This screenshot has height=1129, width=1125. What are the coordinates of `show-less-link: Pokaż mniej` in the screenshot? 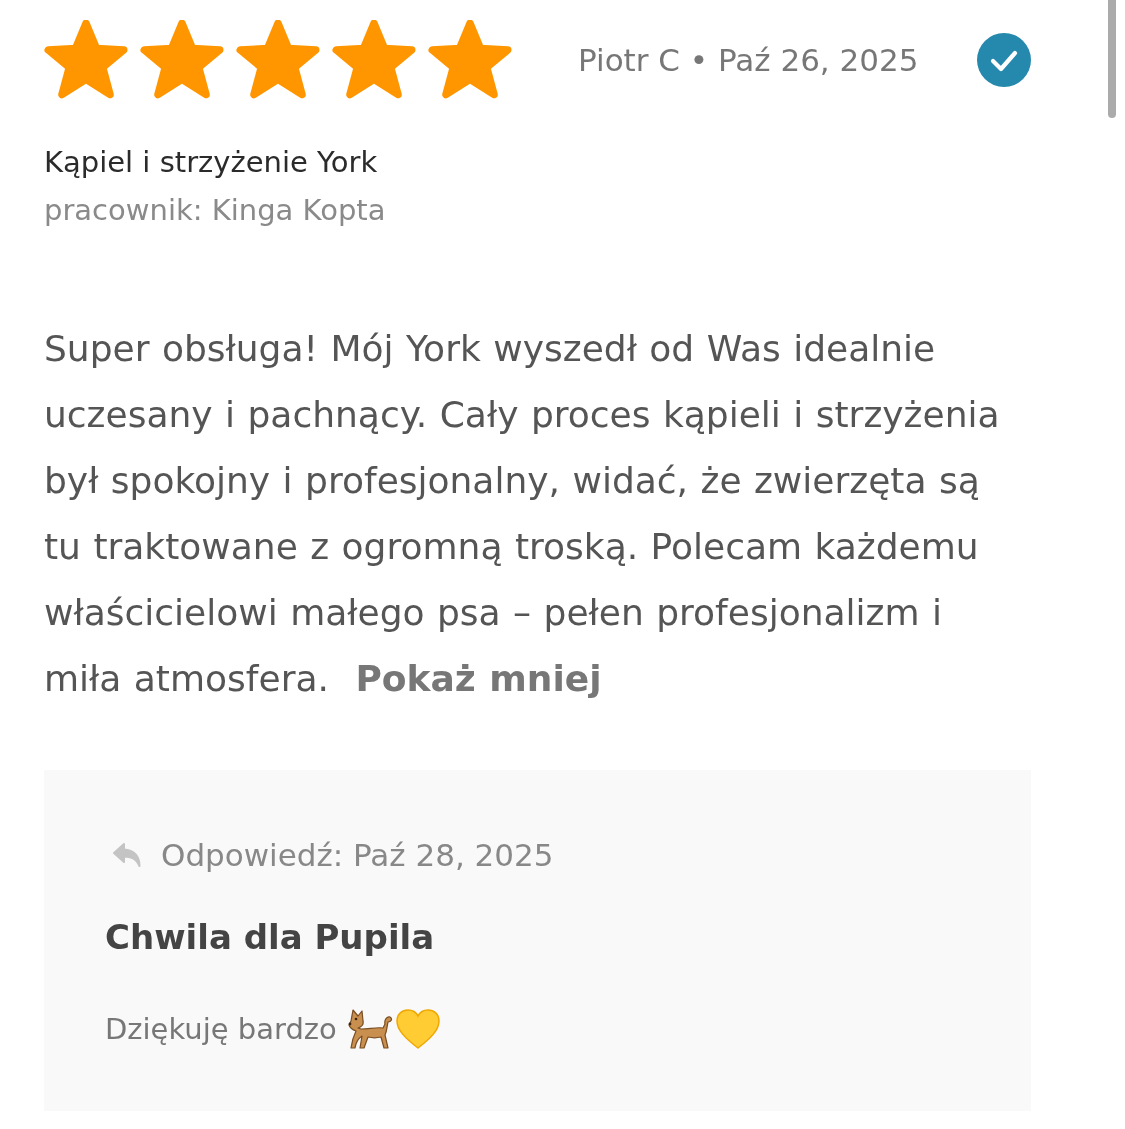 It's located at (478, 678).